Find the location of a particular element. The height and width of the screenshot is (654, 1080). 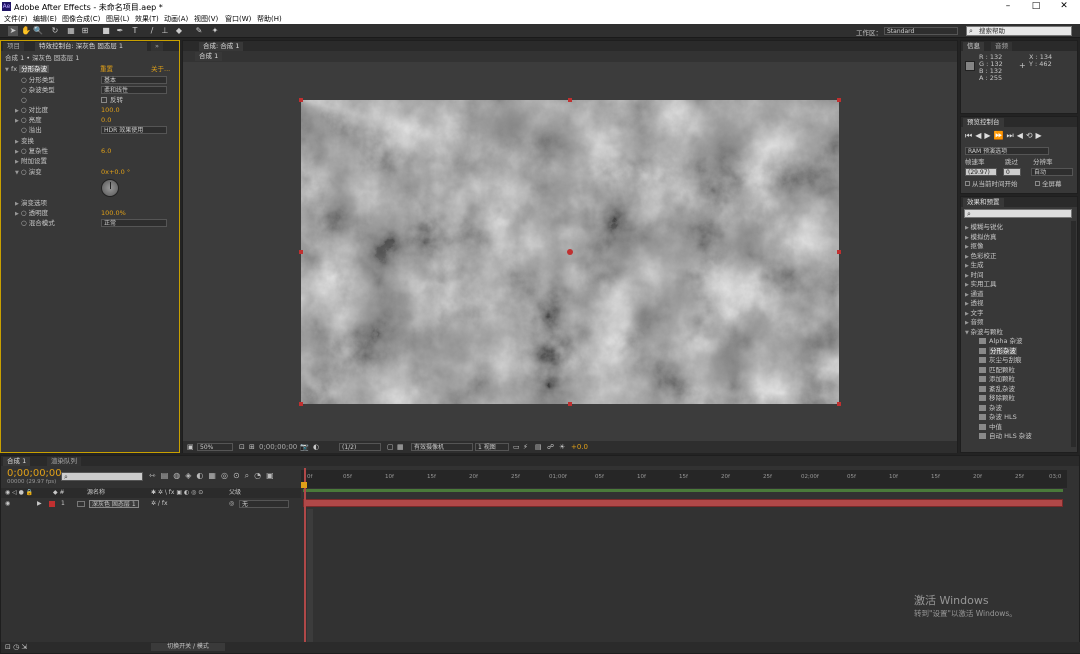

fractal-type-select: 基本 is located at coordinates (134, 80).